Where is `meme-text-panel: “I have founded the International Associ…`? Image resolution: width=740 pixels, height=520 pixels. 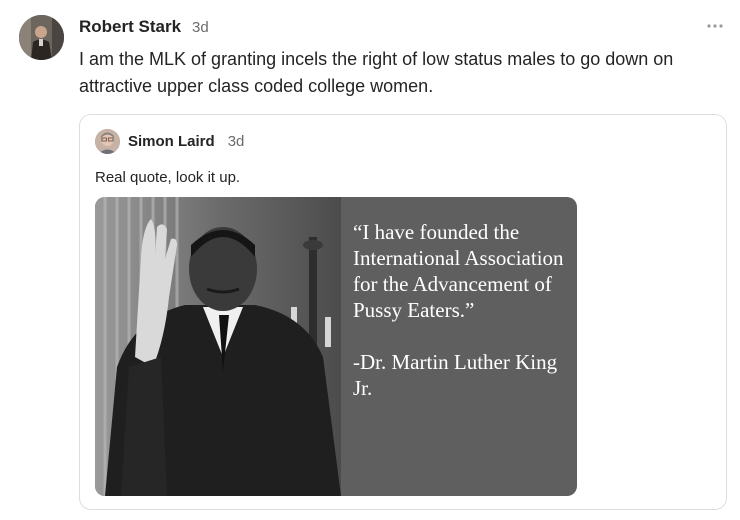
meme-text-panel: “I have founded the International Associ… is located at coordinates (460, 310).